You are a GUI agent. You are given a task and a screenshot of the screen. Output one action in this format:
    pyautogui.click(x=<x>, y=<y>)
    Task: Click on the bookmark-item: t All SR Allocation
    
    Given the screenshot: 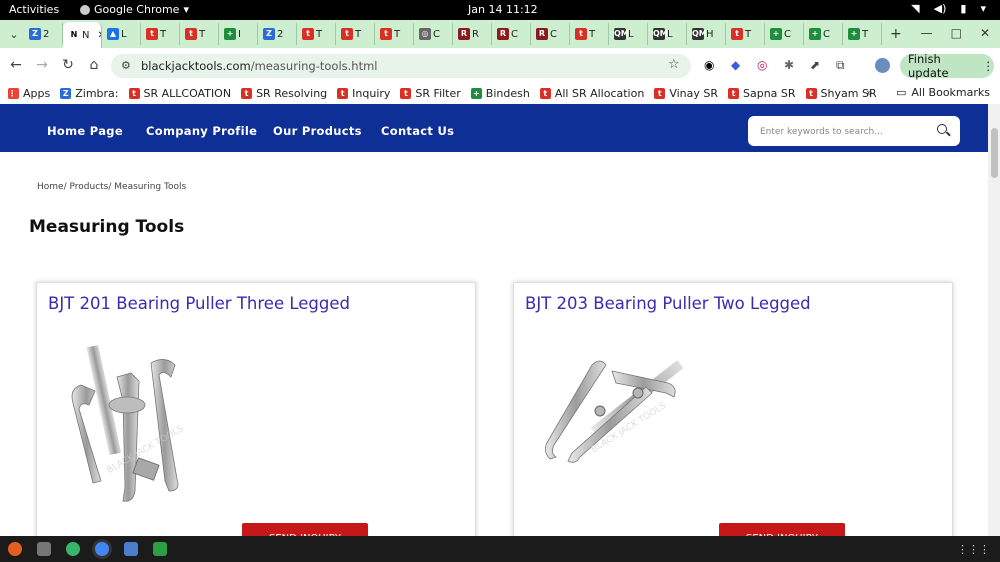 What is the action you would take?
    pyautogui.click(x=592, y=93)
    